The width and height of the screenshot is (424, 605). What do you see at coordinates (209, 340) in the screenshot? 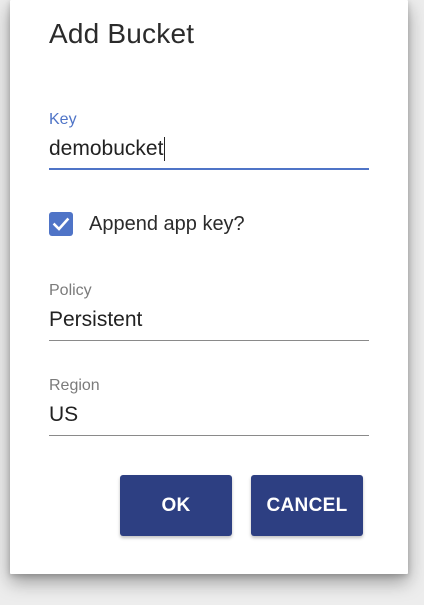
I see `policy-field-underline` at bounding box center [209, 340].